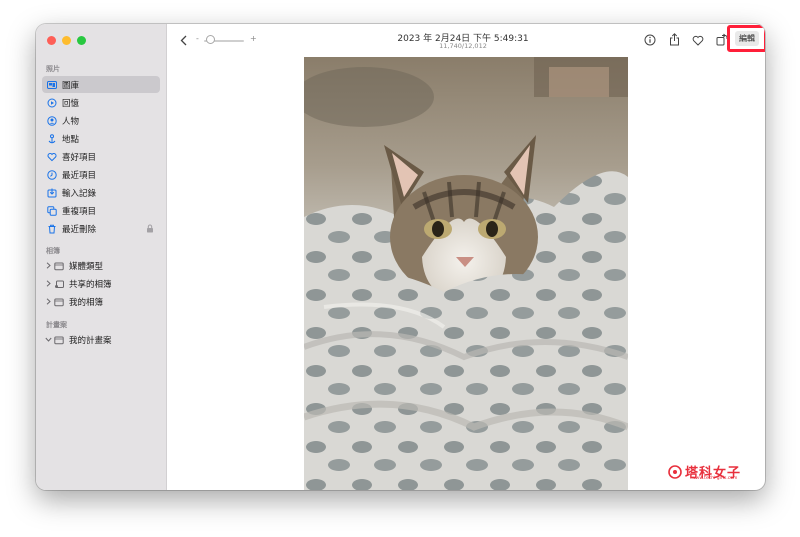 This screenshot has height=537, width=800. What do you see at coordinates (101, 120) in the screenshot?
I see `sidebar-item-people: 人物` at bounding box center [101, 120].